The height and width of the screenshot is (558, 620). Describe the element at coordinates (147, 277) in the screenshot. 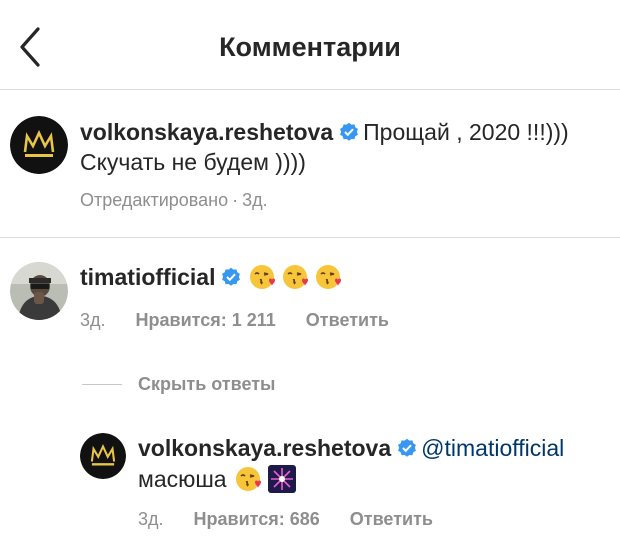

I see `comment-username: timatiofficial` at that location.